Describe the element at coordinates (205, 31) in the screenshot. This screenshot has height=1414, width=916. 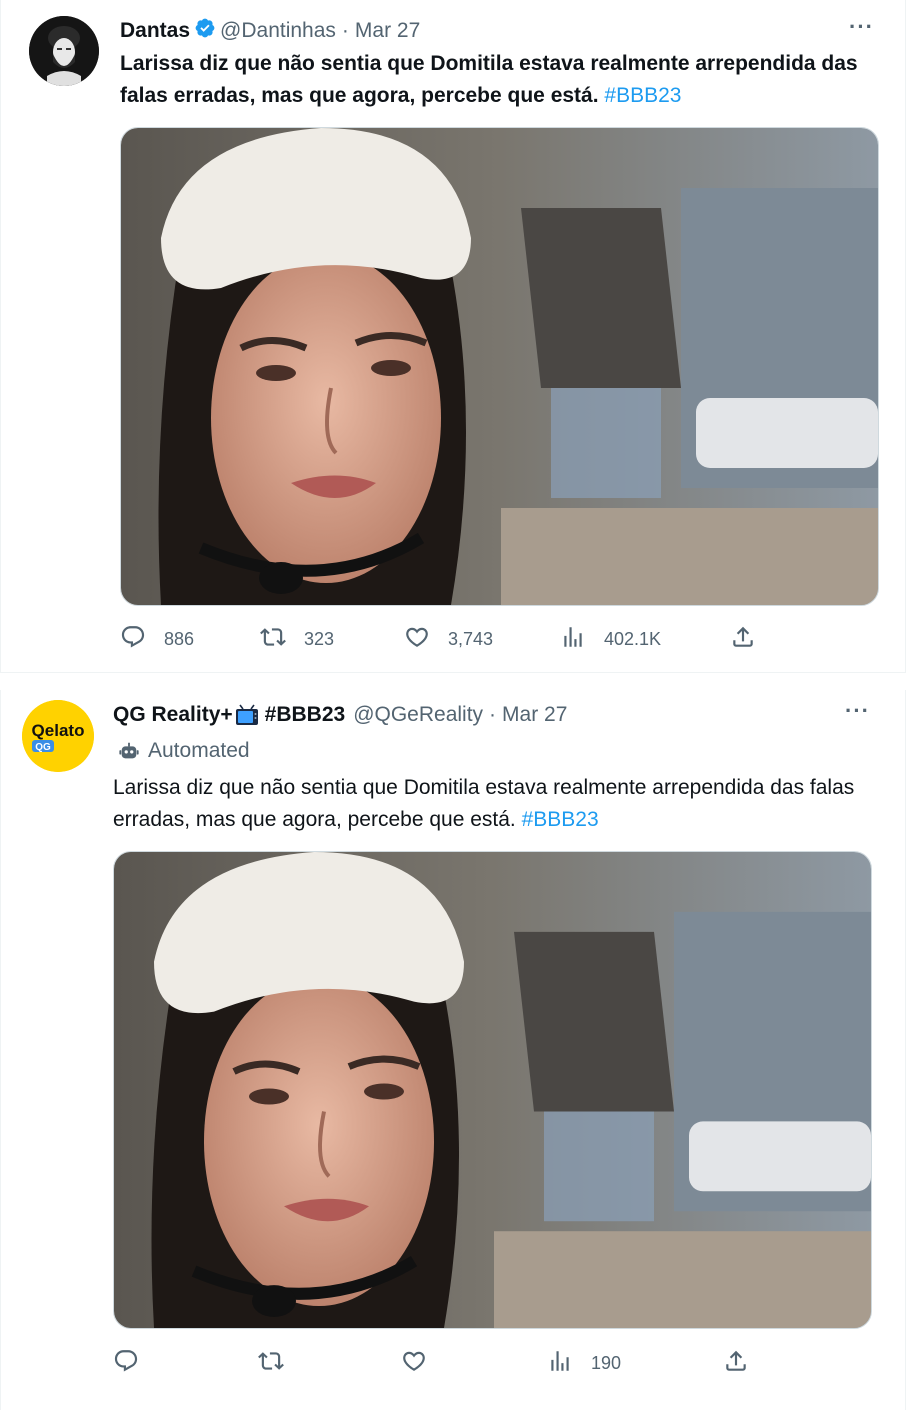
I see `verified-badge-icon` at that location.